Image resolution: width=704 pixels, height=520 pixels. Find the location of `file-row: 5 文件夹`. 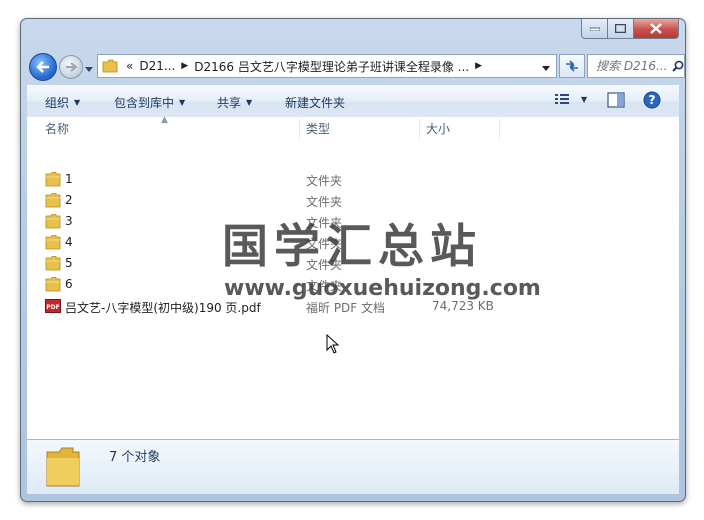

file-row: 5 文件夹 is located at coordinates (353, 263).